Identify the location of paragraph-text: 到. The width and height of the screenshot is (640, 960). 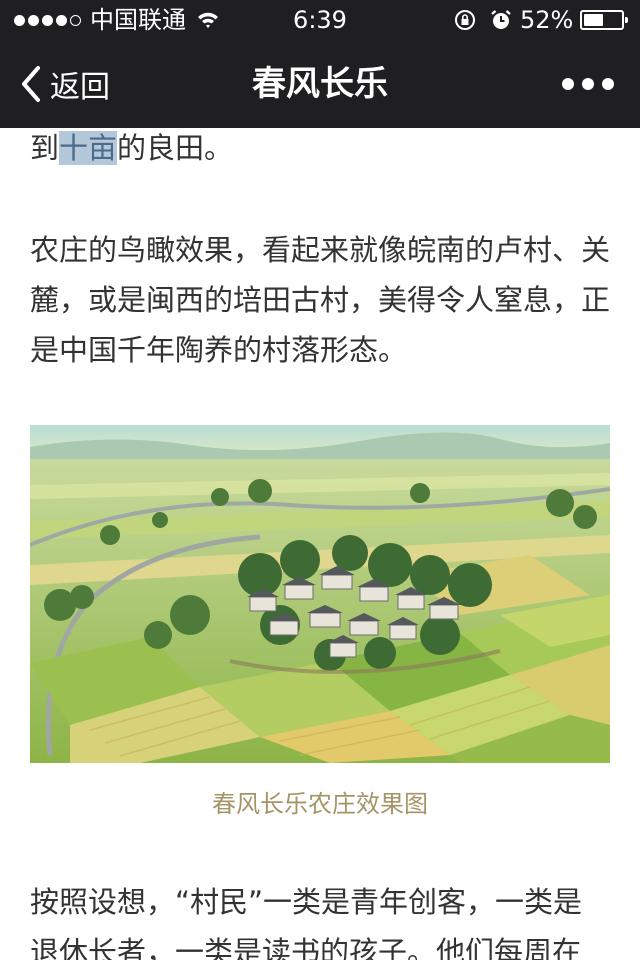
(45, 148).